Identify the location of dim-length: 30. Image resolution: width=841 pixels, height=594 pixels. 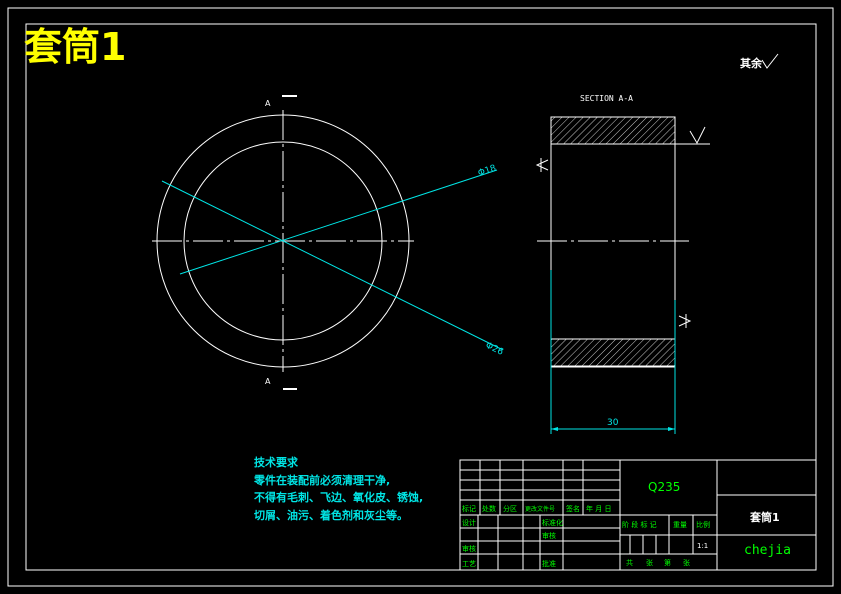
(613, 423).